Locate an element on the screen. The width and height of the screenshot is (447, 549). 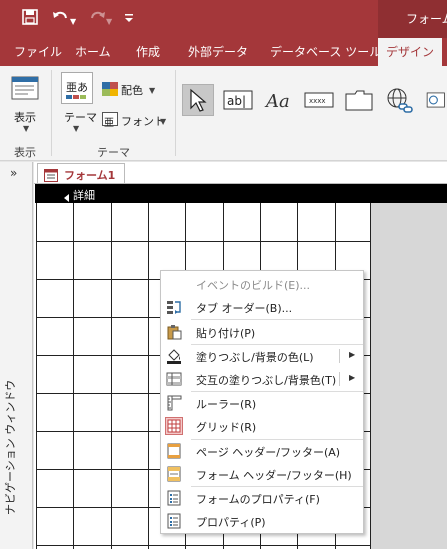
form1-document-tab: フォーム1 is located at coordinates (81, 173).